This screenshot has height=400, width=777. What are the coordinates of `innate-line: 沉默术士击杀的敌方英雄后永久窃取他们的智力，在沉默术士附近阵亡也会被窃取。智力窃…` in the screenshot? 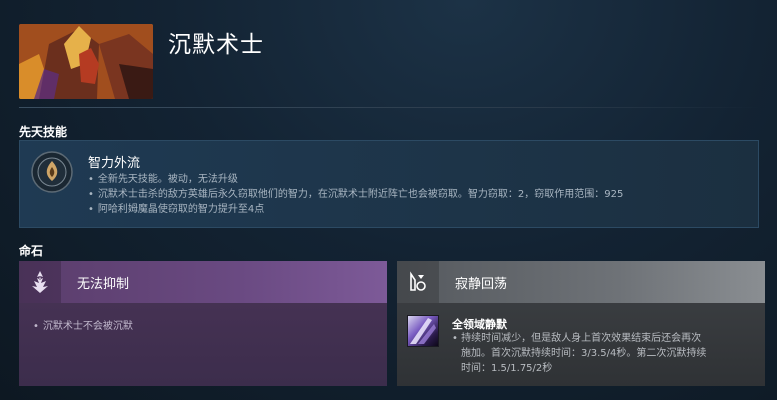 It's located at (355, 194).